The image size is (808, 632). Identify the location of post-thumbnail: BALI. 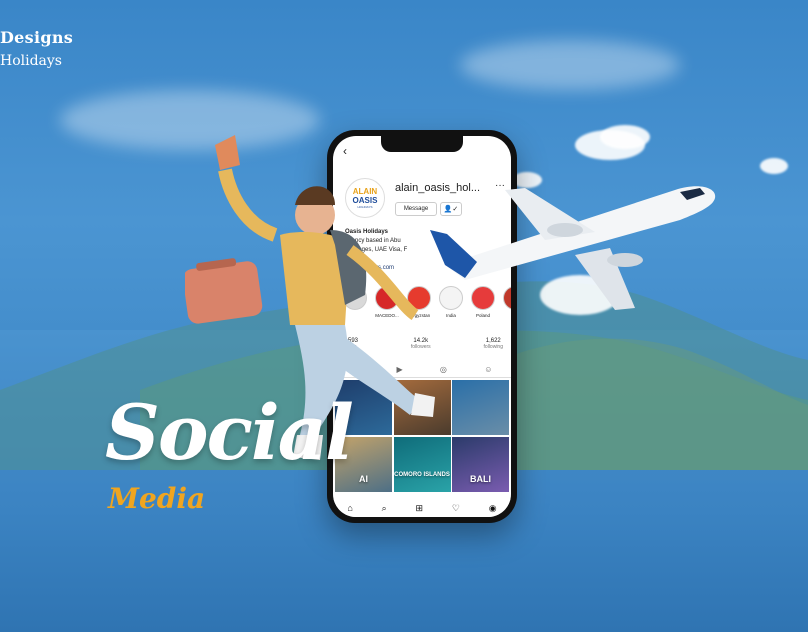
(480, 464).